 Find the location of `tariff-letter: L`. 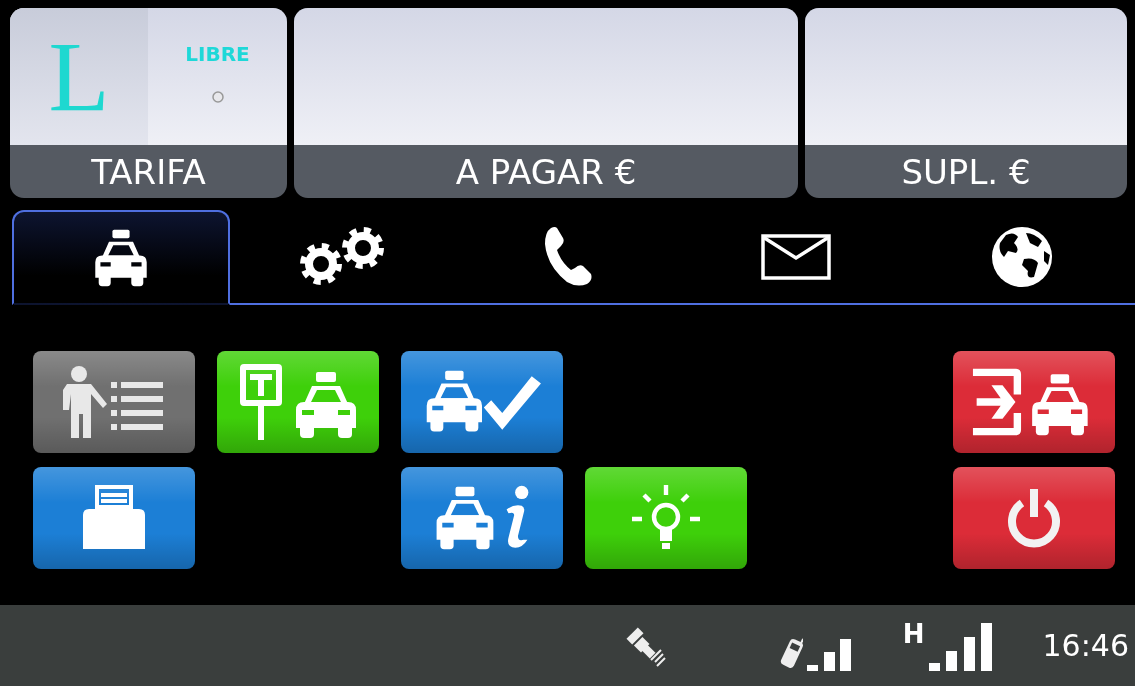

tariff-letter: L is located at coordinates (79, 76).